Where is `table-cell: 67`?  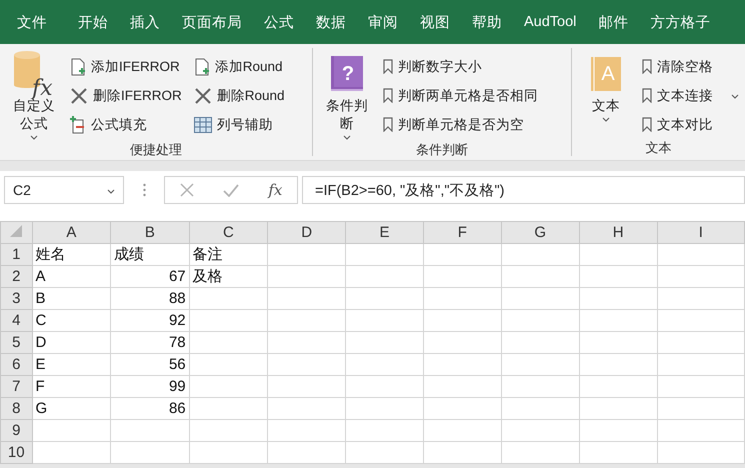 table-cell: 67 is located at coordinates (150, 277).